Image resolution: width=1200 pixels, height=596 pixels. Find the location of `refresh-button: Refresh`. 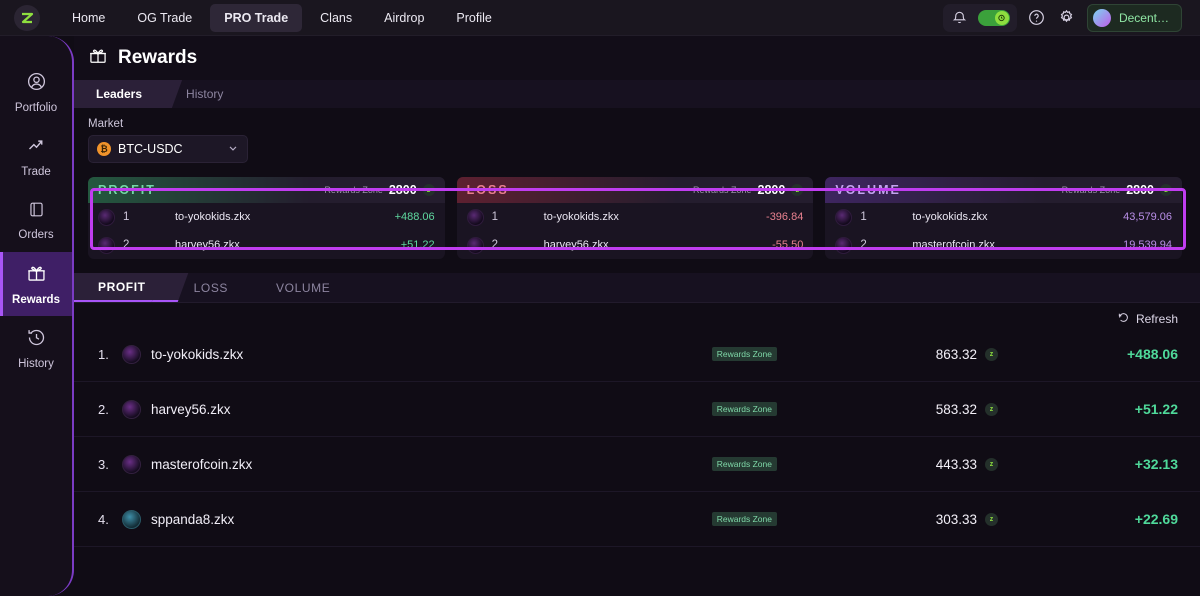

refresh-button: Refresh is located at coordinates (1147, 319).